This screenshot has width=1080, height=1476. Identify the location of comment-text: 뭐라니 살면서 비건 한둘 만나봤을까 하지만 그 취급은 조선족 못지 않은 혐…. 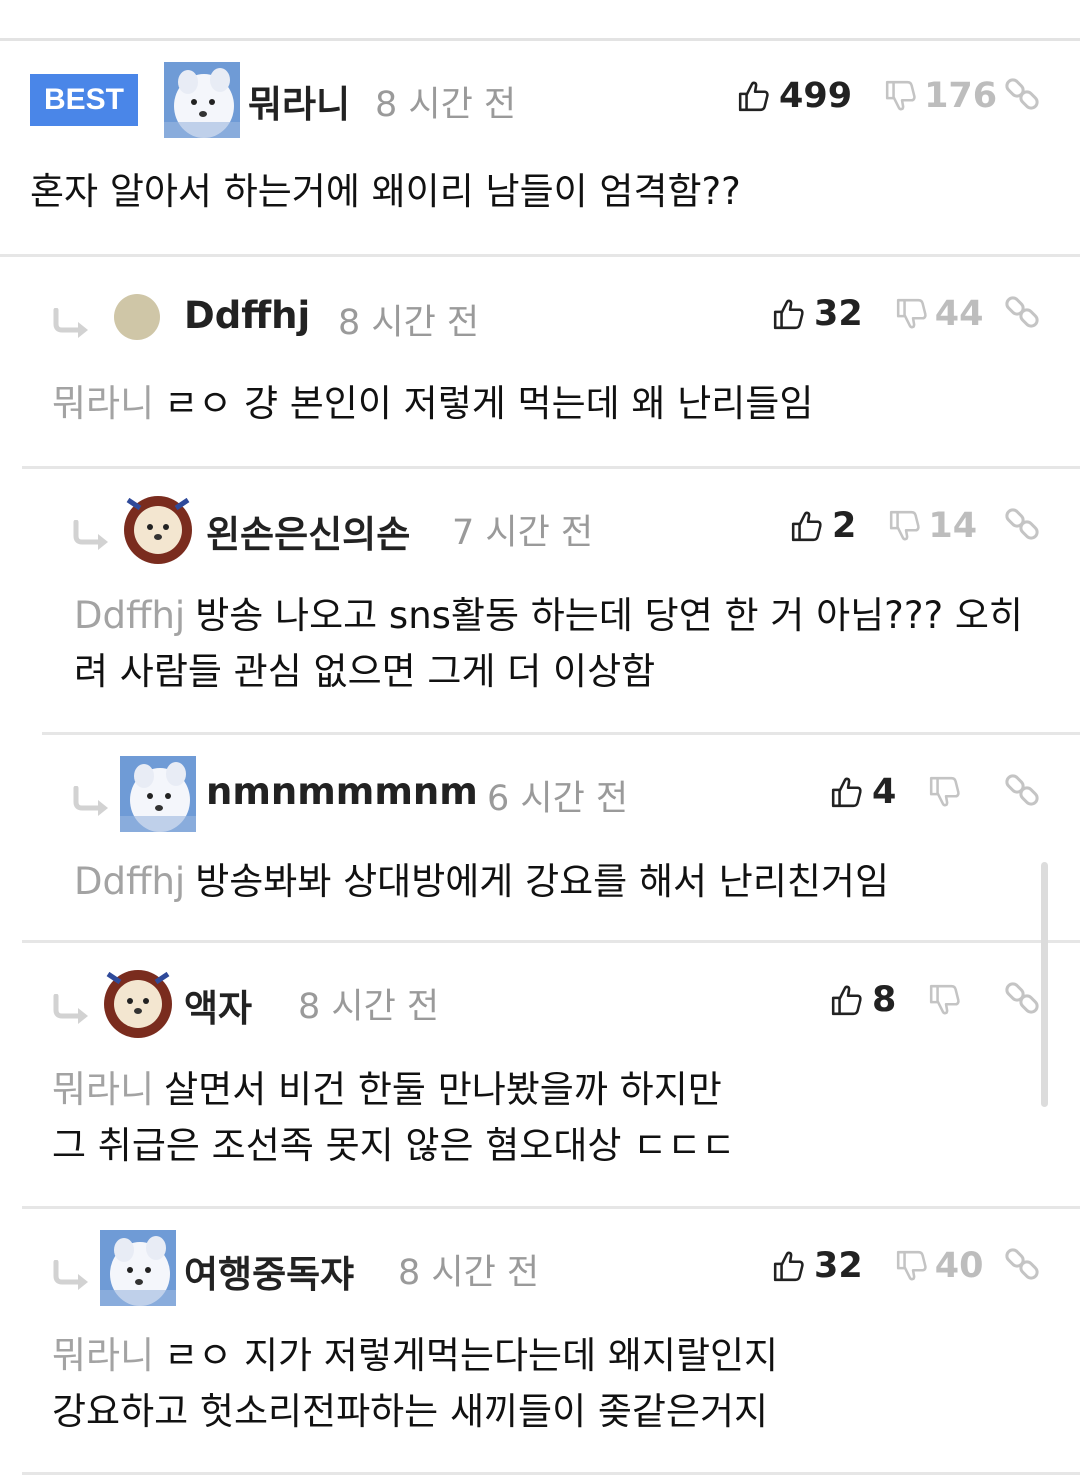
(393, 1118).